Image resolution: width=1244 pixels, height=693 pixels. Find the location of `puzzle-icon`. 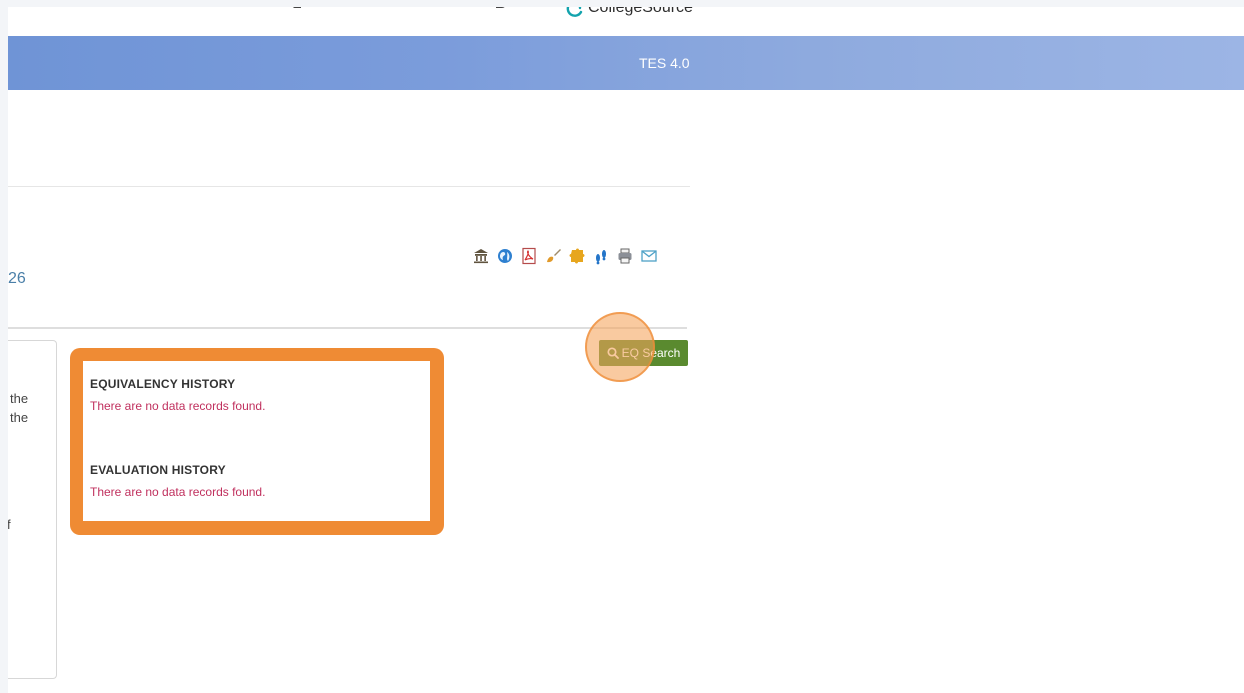

puzzle-icon is located at coordinates (577, 256).